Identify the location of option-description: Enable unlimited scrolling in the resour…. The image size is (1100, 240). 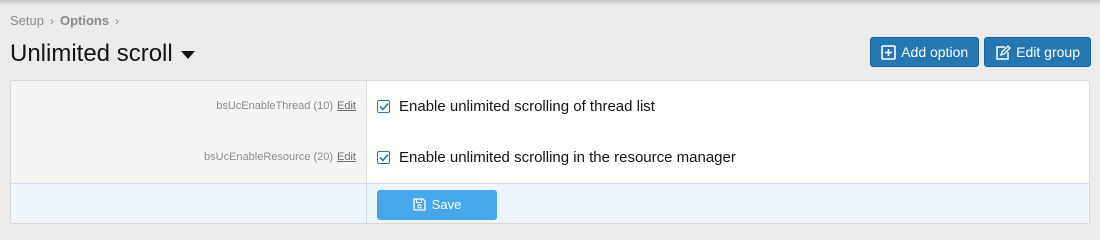
(567, 157).